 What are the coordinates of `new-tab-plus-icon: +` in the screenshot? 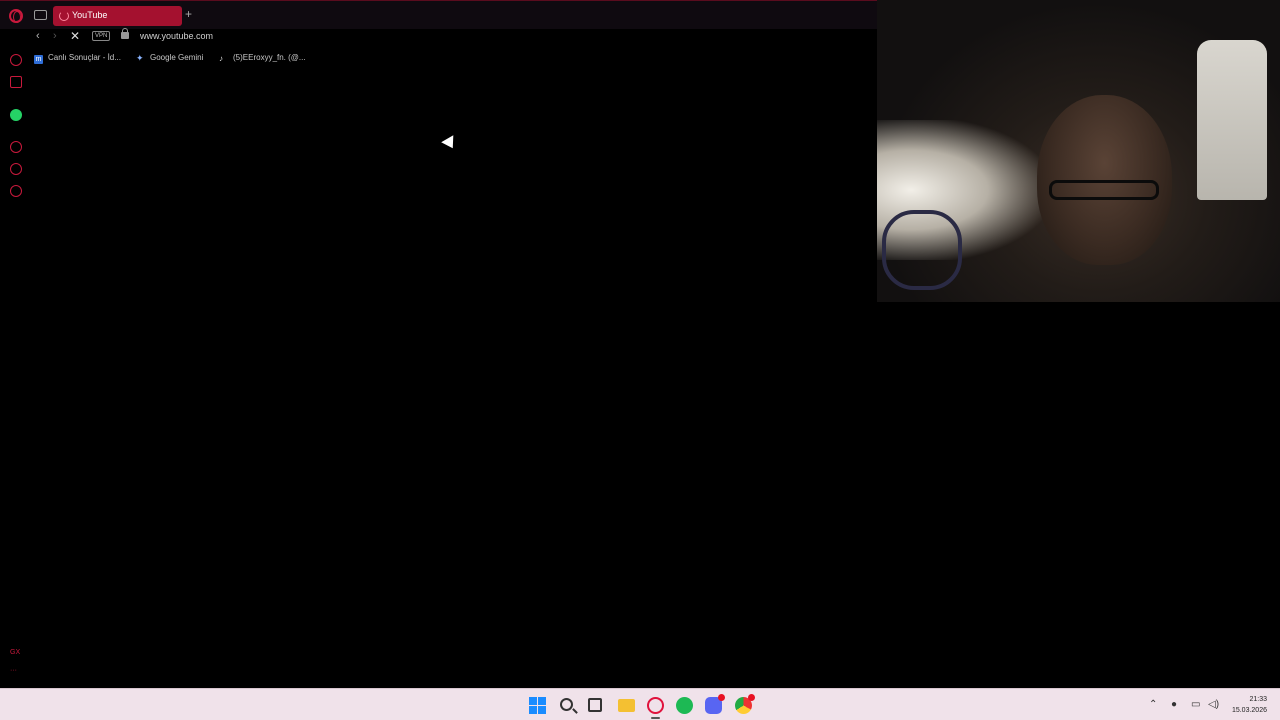 It's located at (188, 14).